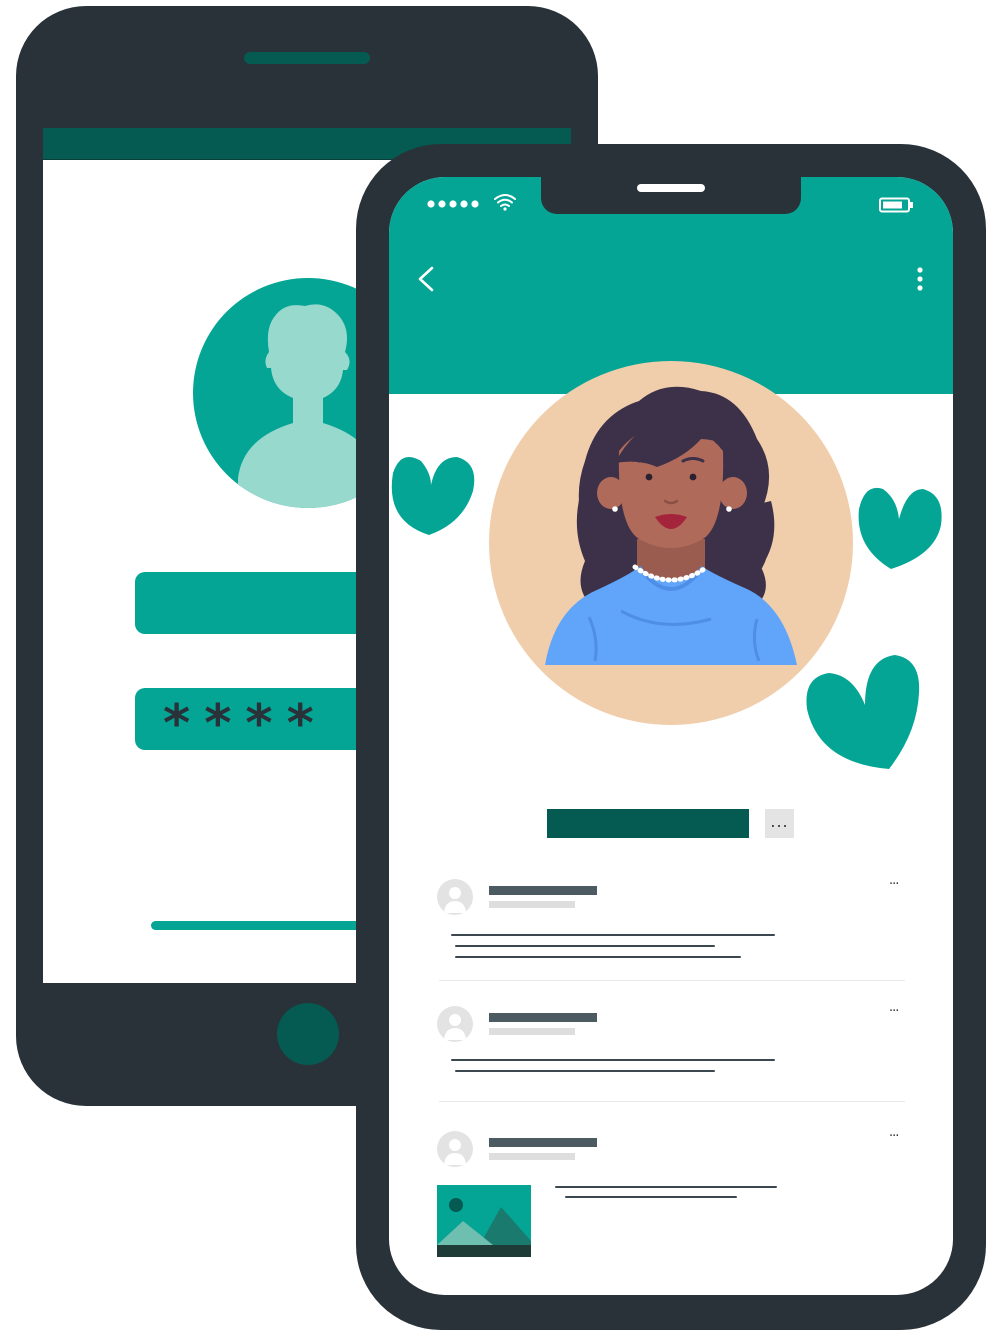 The width and height of the screenshot is (1005, 1344). Describe the element at coordinates (648, 823) in the screenshot. I see `profile-name-bar` at that location.